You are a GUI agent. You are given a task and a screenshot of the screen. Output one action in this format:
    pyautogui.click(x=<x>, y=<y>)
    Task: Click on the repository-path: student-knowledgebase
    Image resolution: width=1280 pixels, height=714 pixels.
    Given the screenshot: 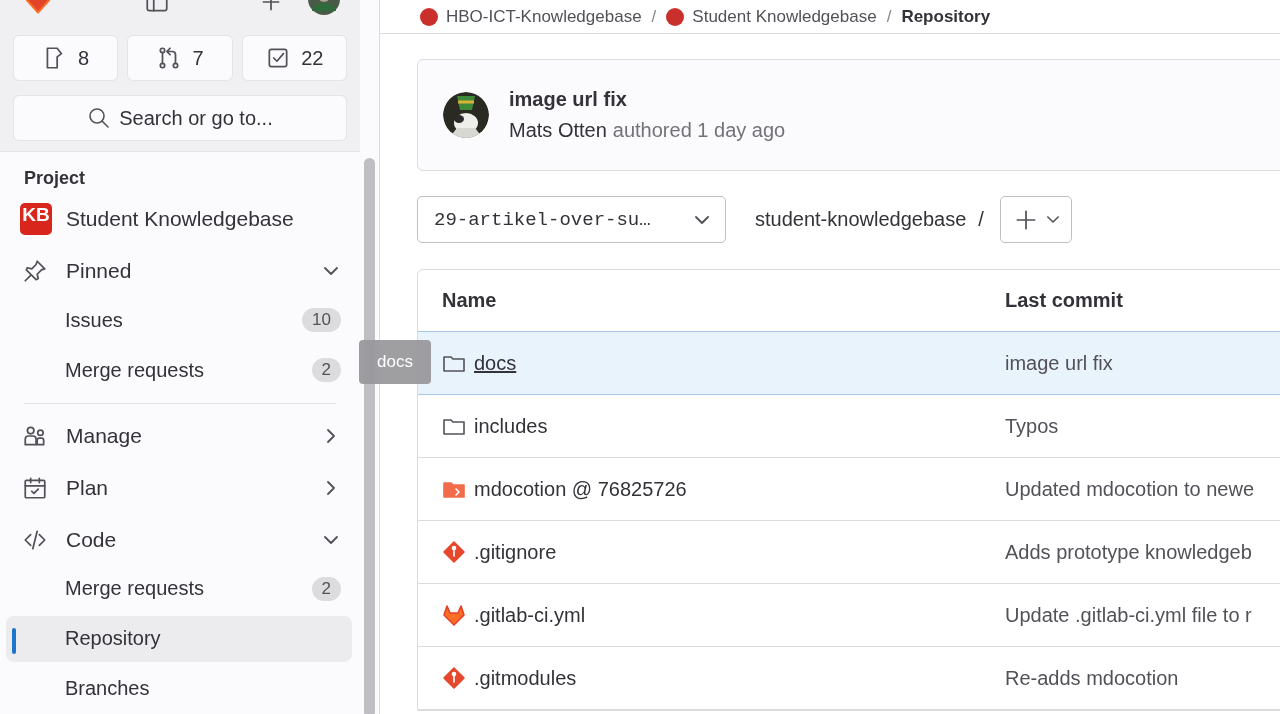 What is the action you would take?
    pyautogui.click(x=861, y=219)
    